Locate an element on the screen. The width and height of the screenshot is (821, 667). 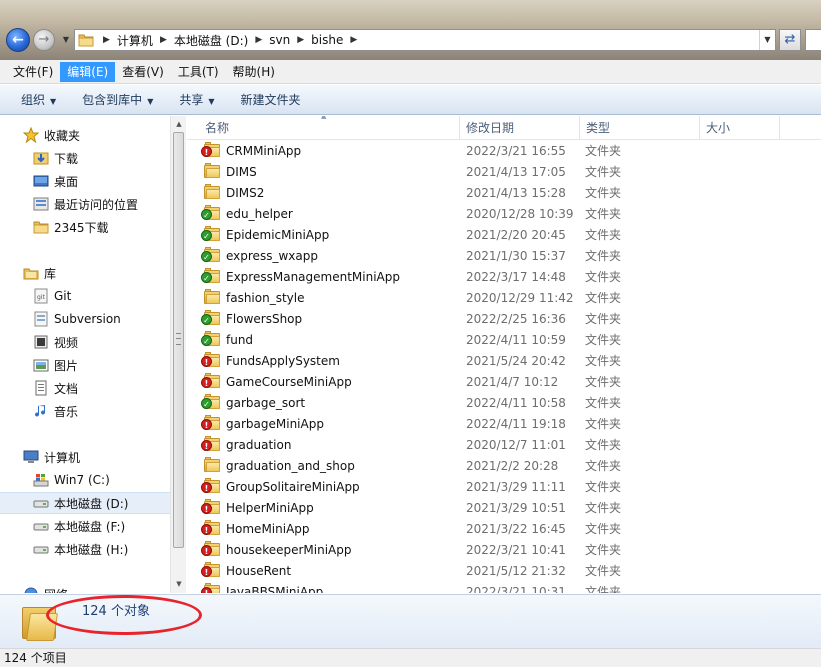
nav-item-recent-places: 最近访问的位置 is located at coordinates (85, 204).